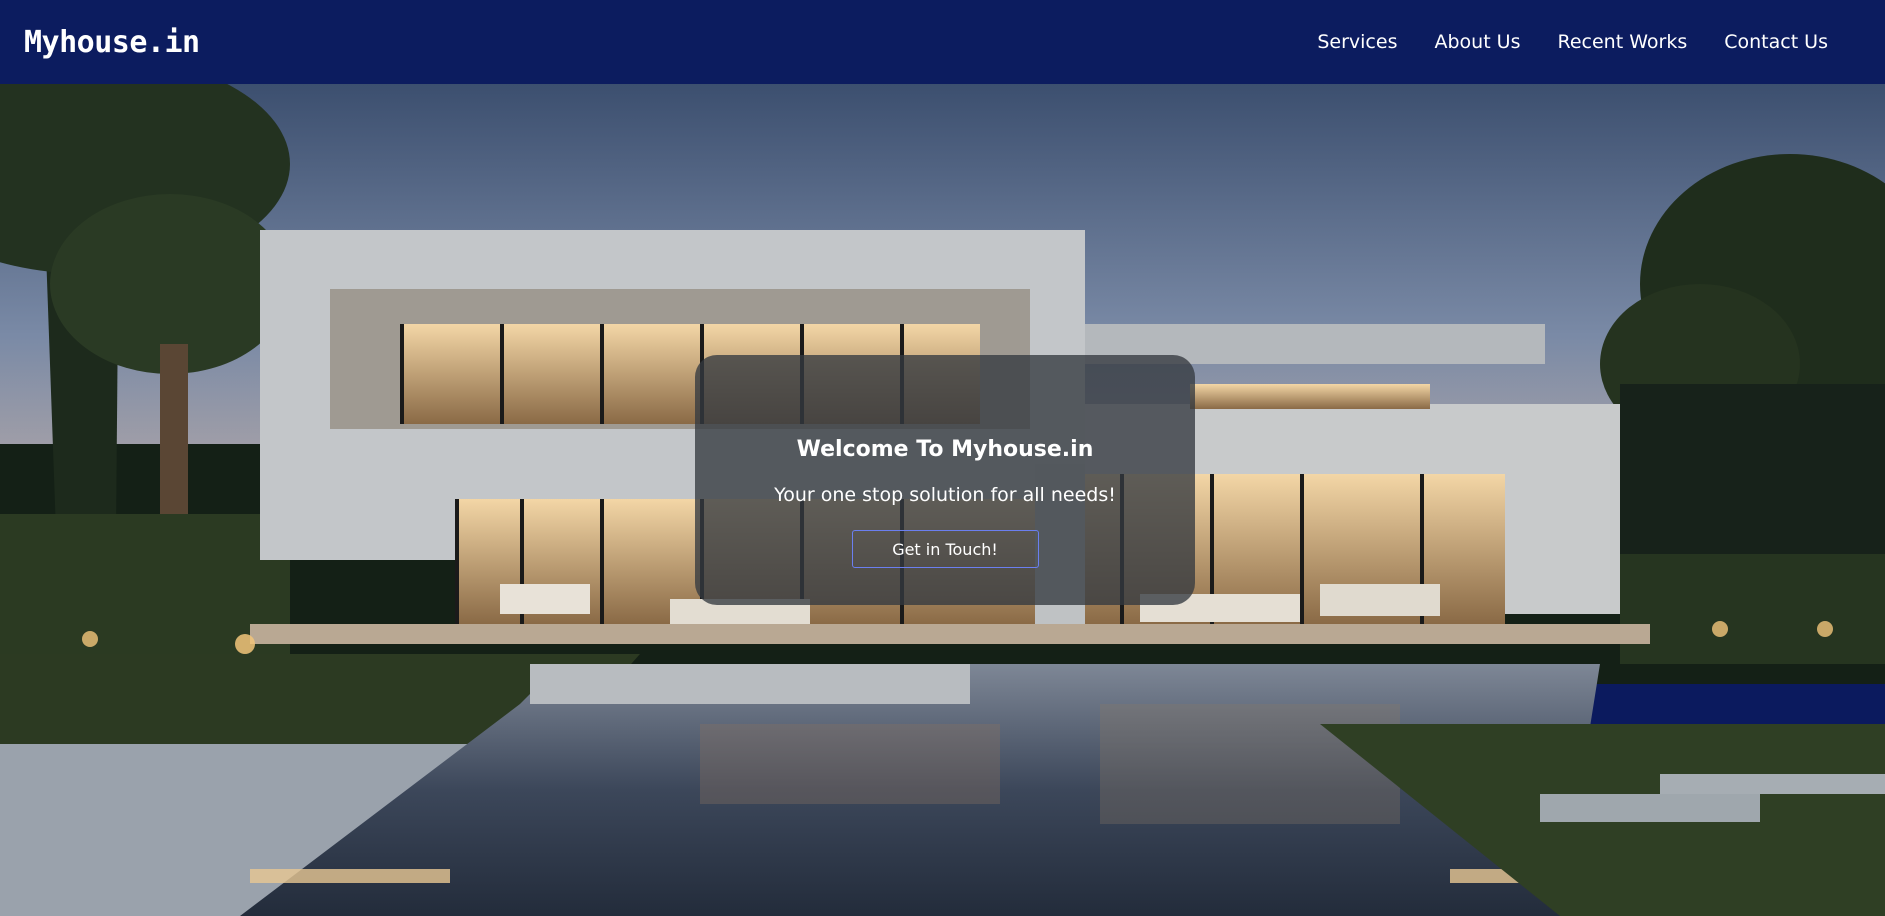 The height and width of the screenshot is (916, 1885). What do you see at coordinates (945, 495) in the screenshot?
I see `welcome-subtitle: Your one stop solution for all needs!` at bounding box center [945, 495].